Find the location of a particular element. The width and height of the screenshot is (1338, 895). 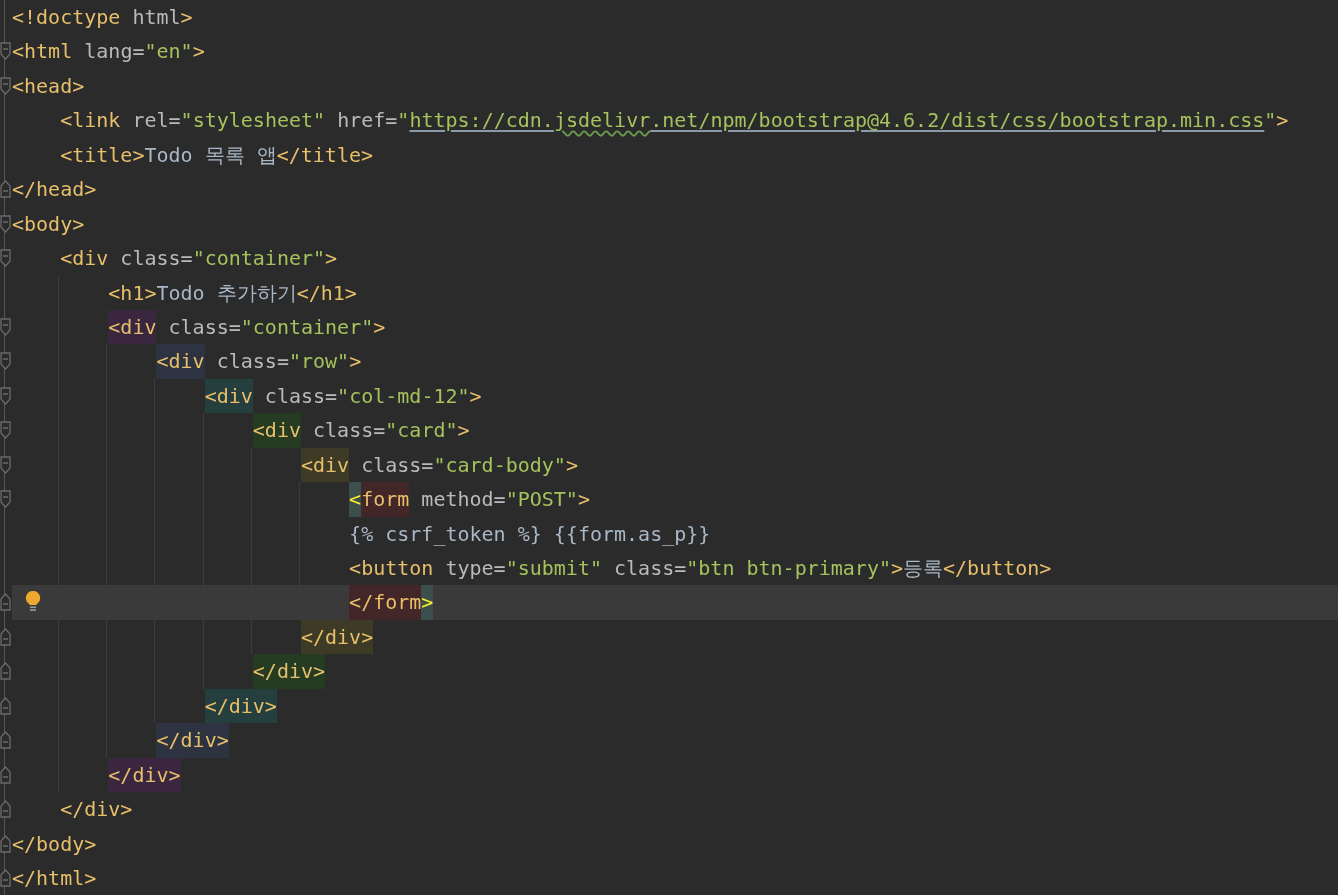

code-line: <h1>Todo 추가하기</h1> is located at coordinates (675, 292).